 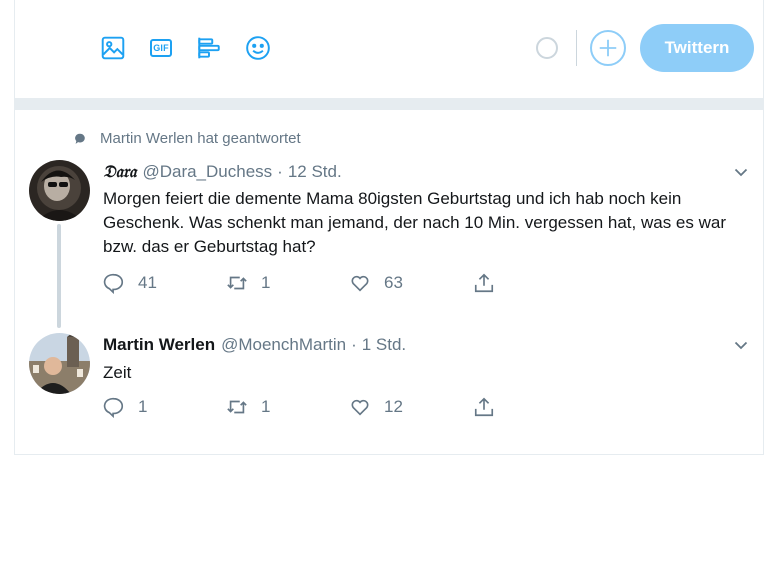 What do you see at coordinates (59, 276) in the screenshot?
I see `thread-connector` at bounding box center [59, 276].